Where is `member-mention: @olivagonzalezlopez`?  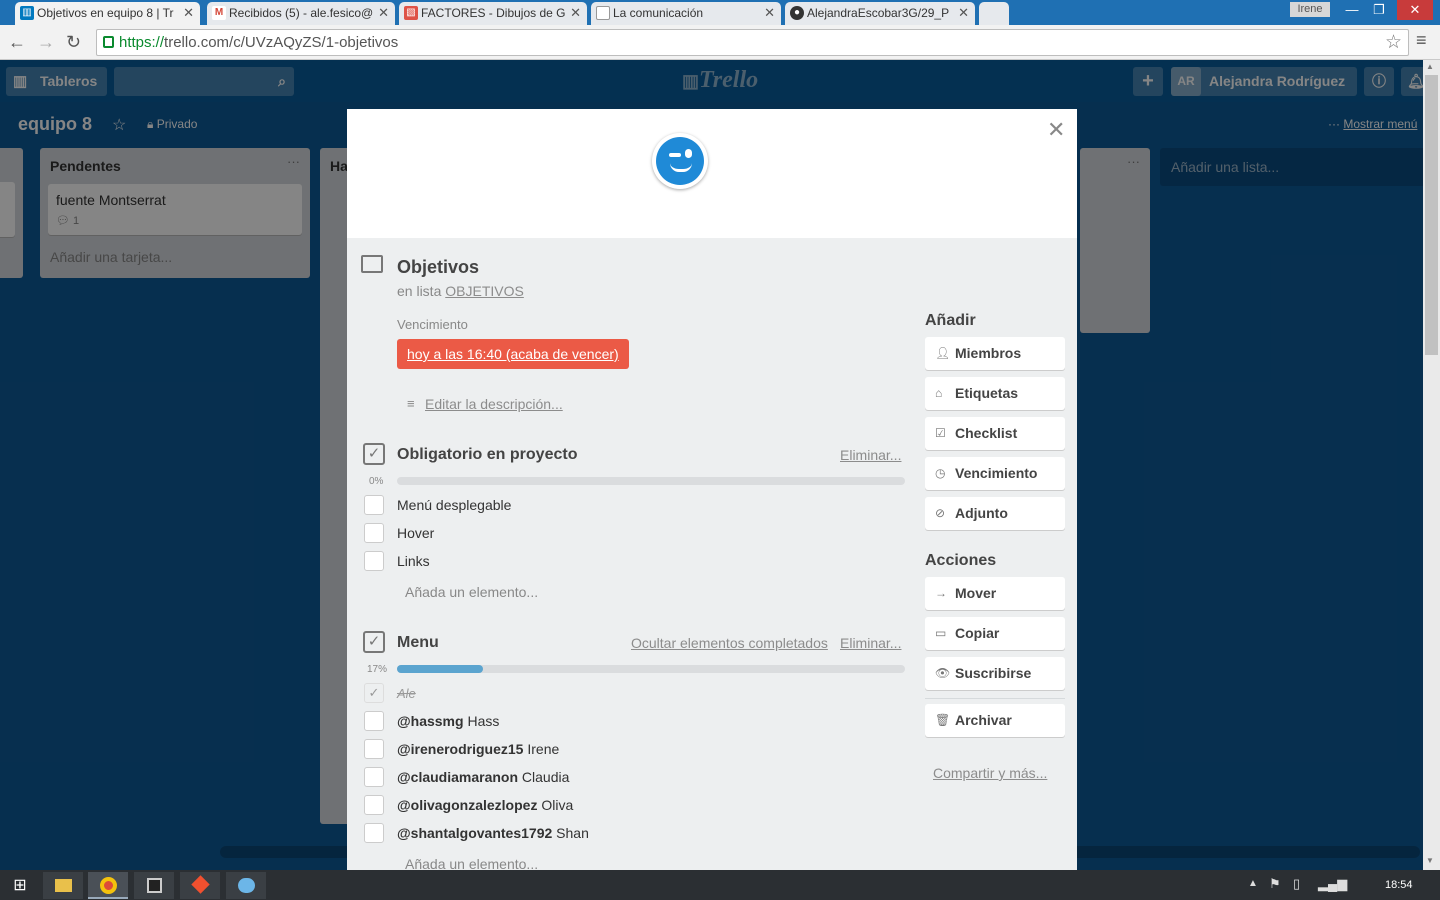 member-mention: @olivagonzalezlopez is located at coordinates (467, 805).